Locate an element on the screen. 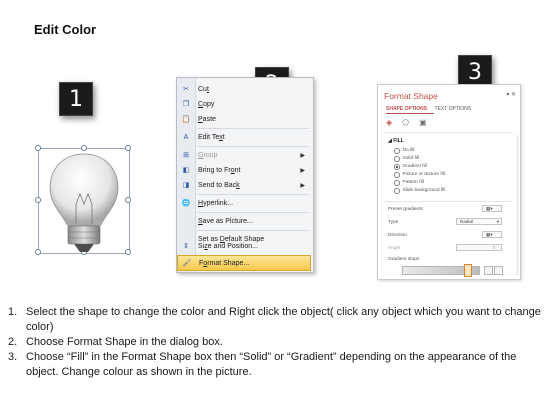  option-solid-fill: Solid fill is located at coordinates (406, 159).